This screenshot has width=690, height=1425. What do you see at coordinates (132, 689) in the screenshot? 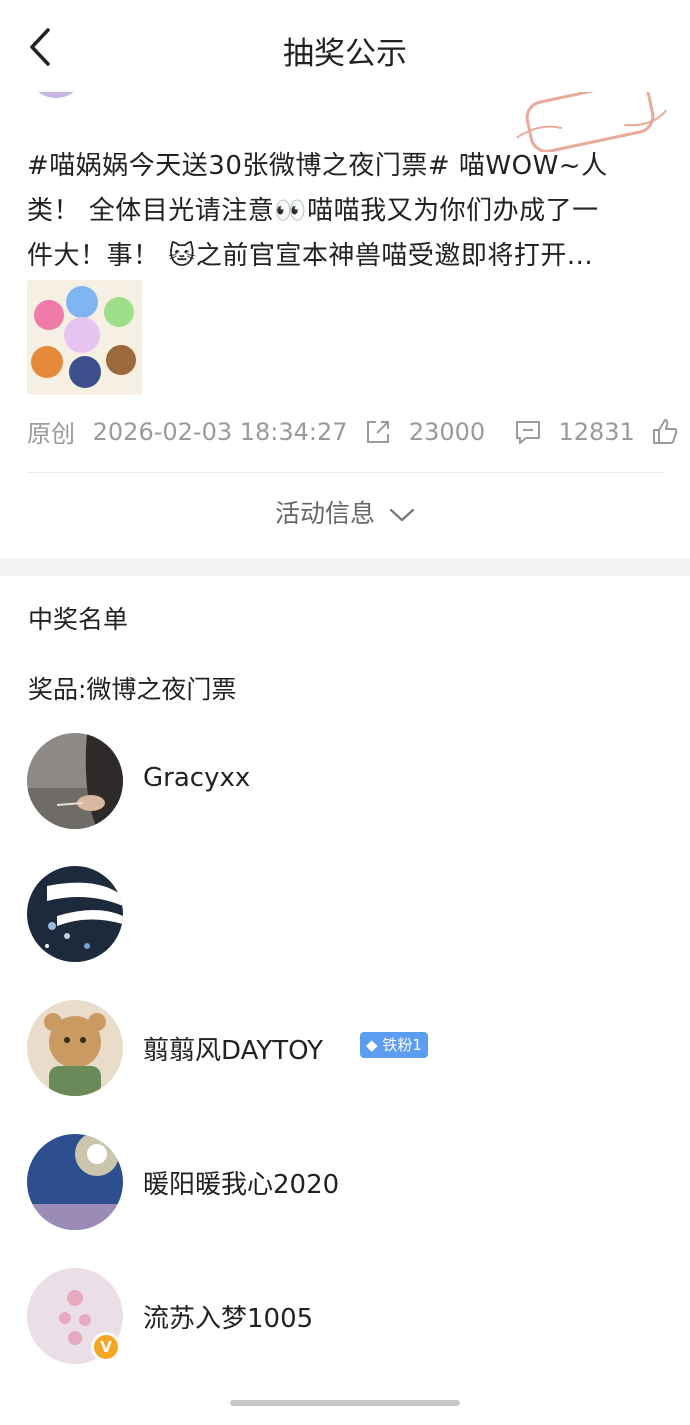
I see `prize-label: 奖品:微博之夜门票` at bounding box center [132, 689].